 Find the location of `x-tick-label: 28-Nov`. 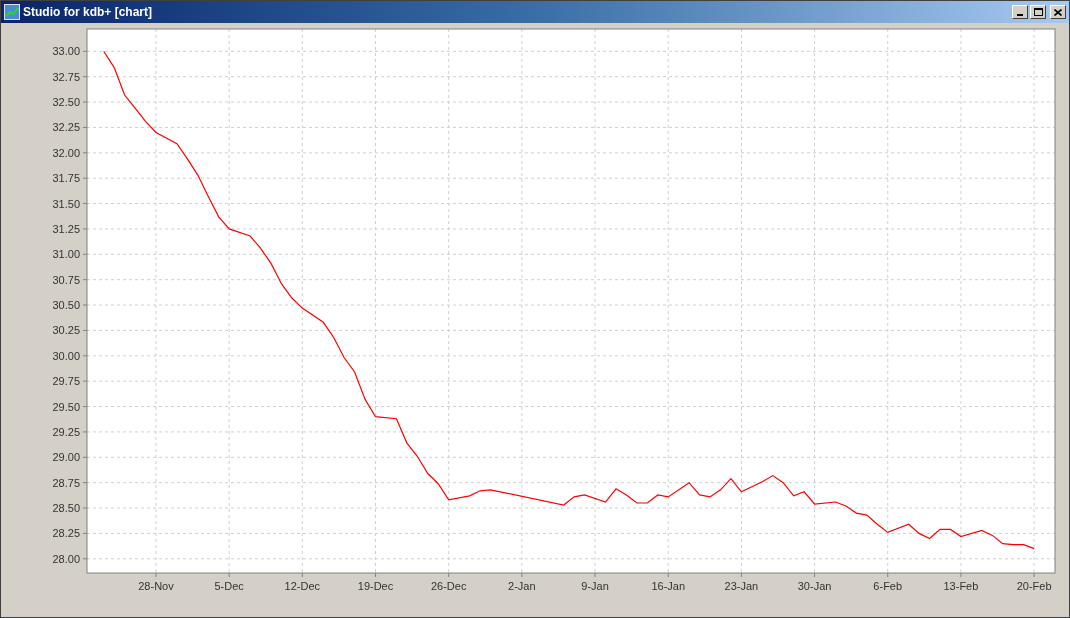

x-tick-label: 28-Nov is located at coordinates (156, 586).